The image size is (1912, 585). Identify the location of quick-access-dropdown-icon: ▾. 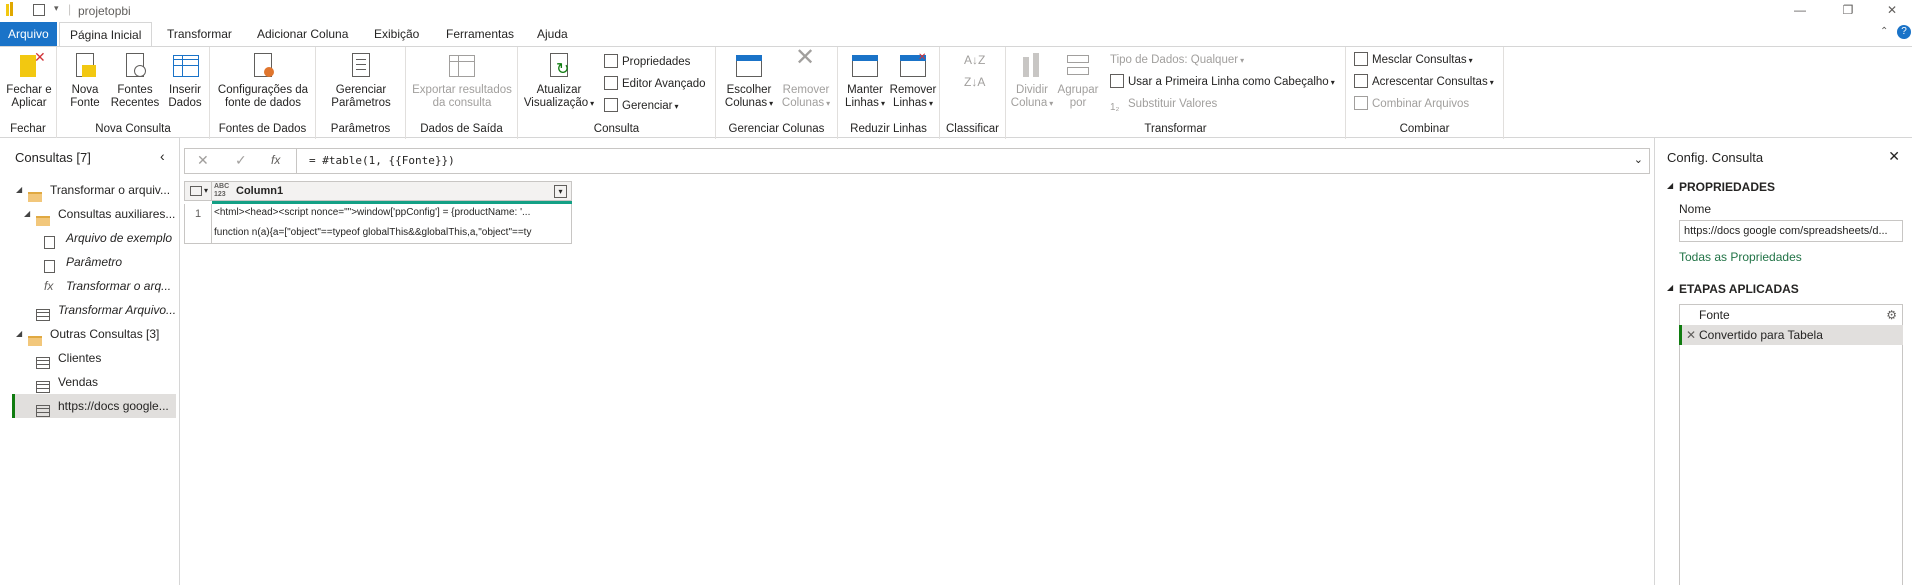
(56, 8).